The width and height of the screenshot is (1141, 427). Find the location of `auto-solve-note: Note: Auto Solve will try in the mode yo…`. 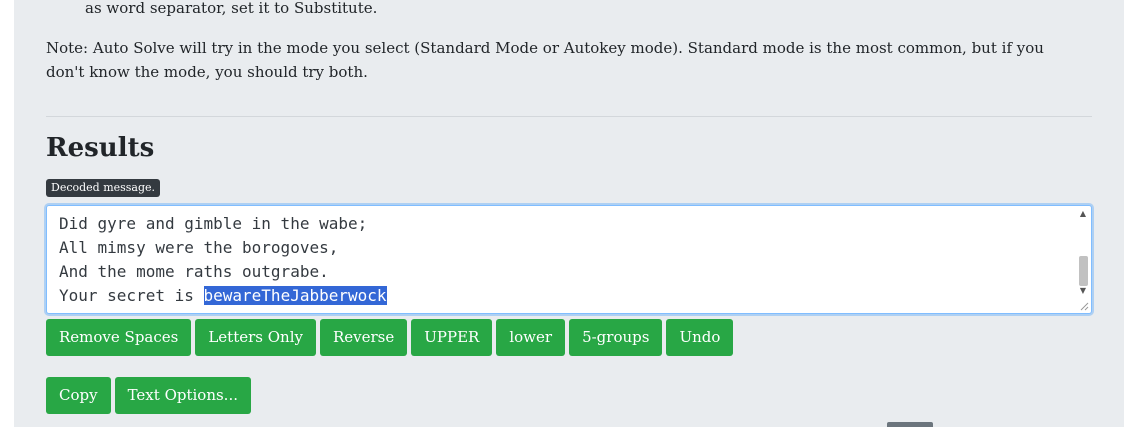

auto-solve-note: Note: Auto Solve will try in the mode yo… is located at coordinates (545, 60).